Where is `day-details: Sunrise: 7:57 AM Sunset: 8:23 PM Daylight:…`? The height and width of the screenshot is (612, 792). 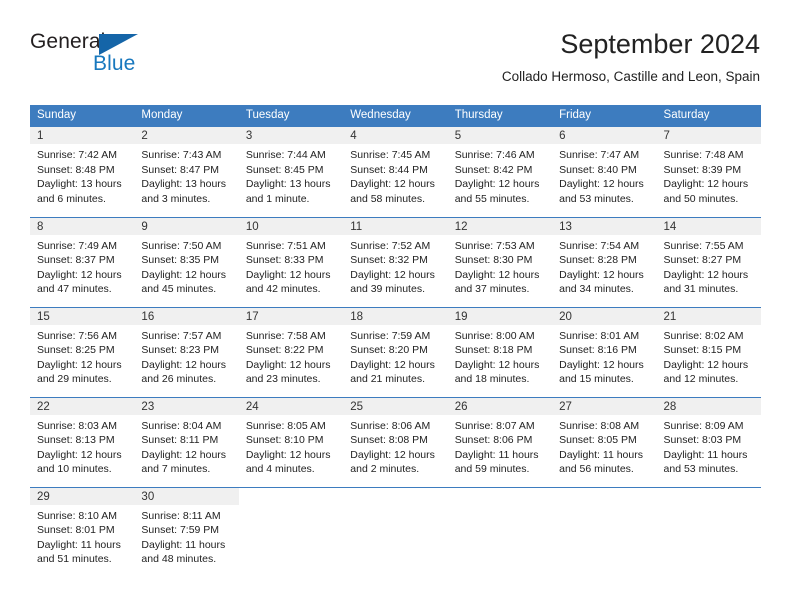
day-details: Sunrise: 7:57 AM Sunset: 8:23 PM Daylight:… is located at coordinates (186, 356).